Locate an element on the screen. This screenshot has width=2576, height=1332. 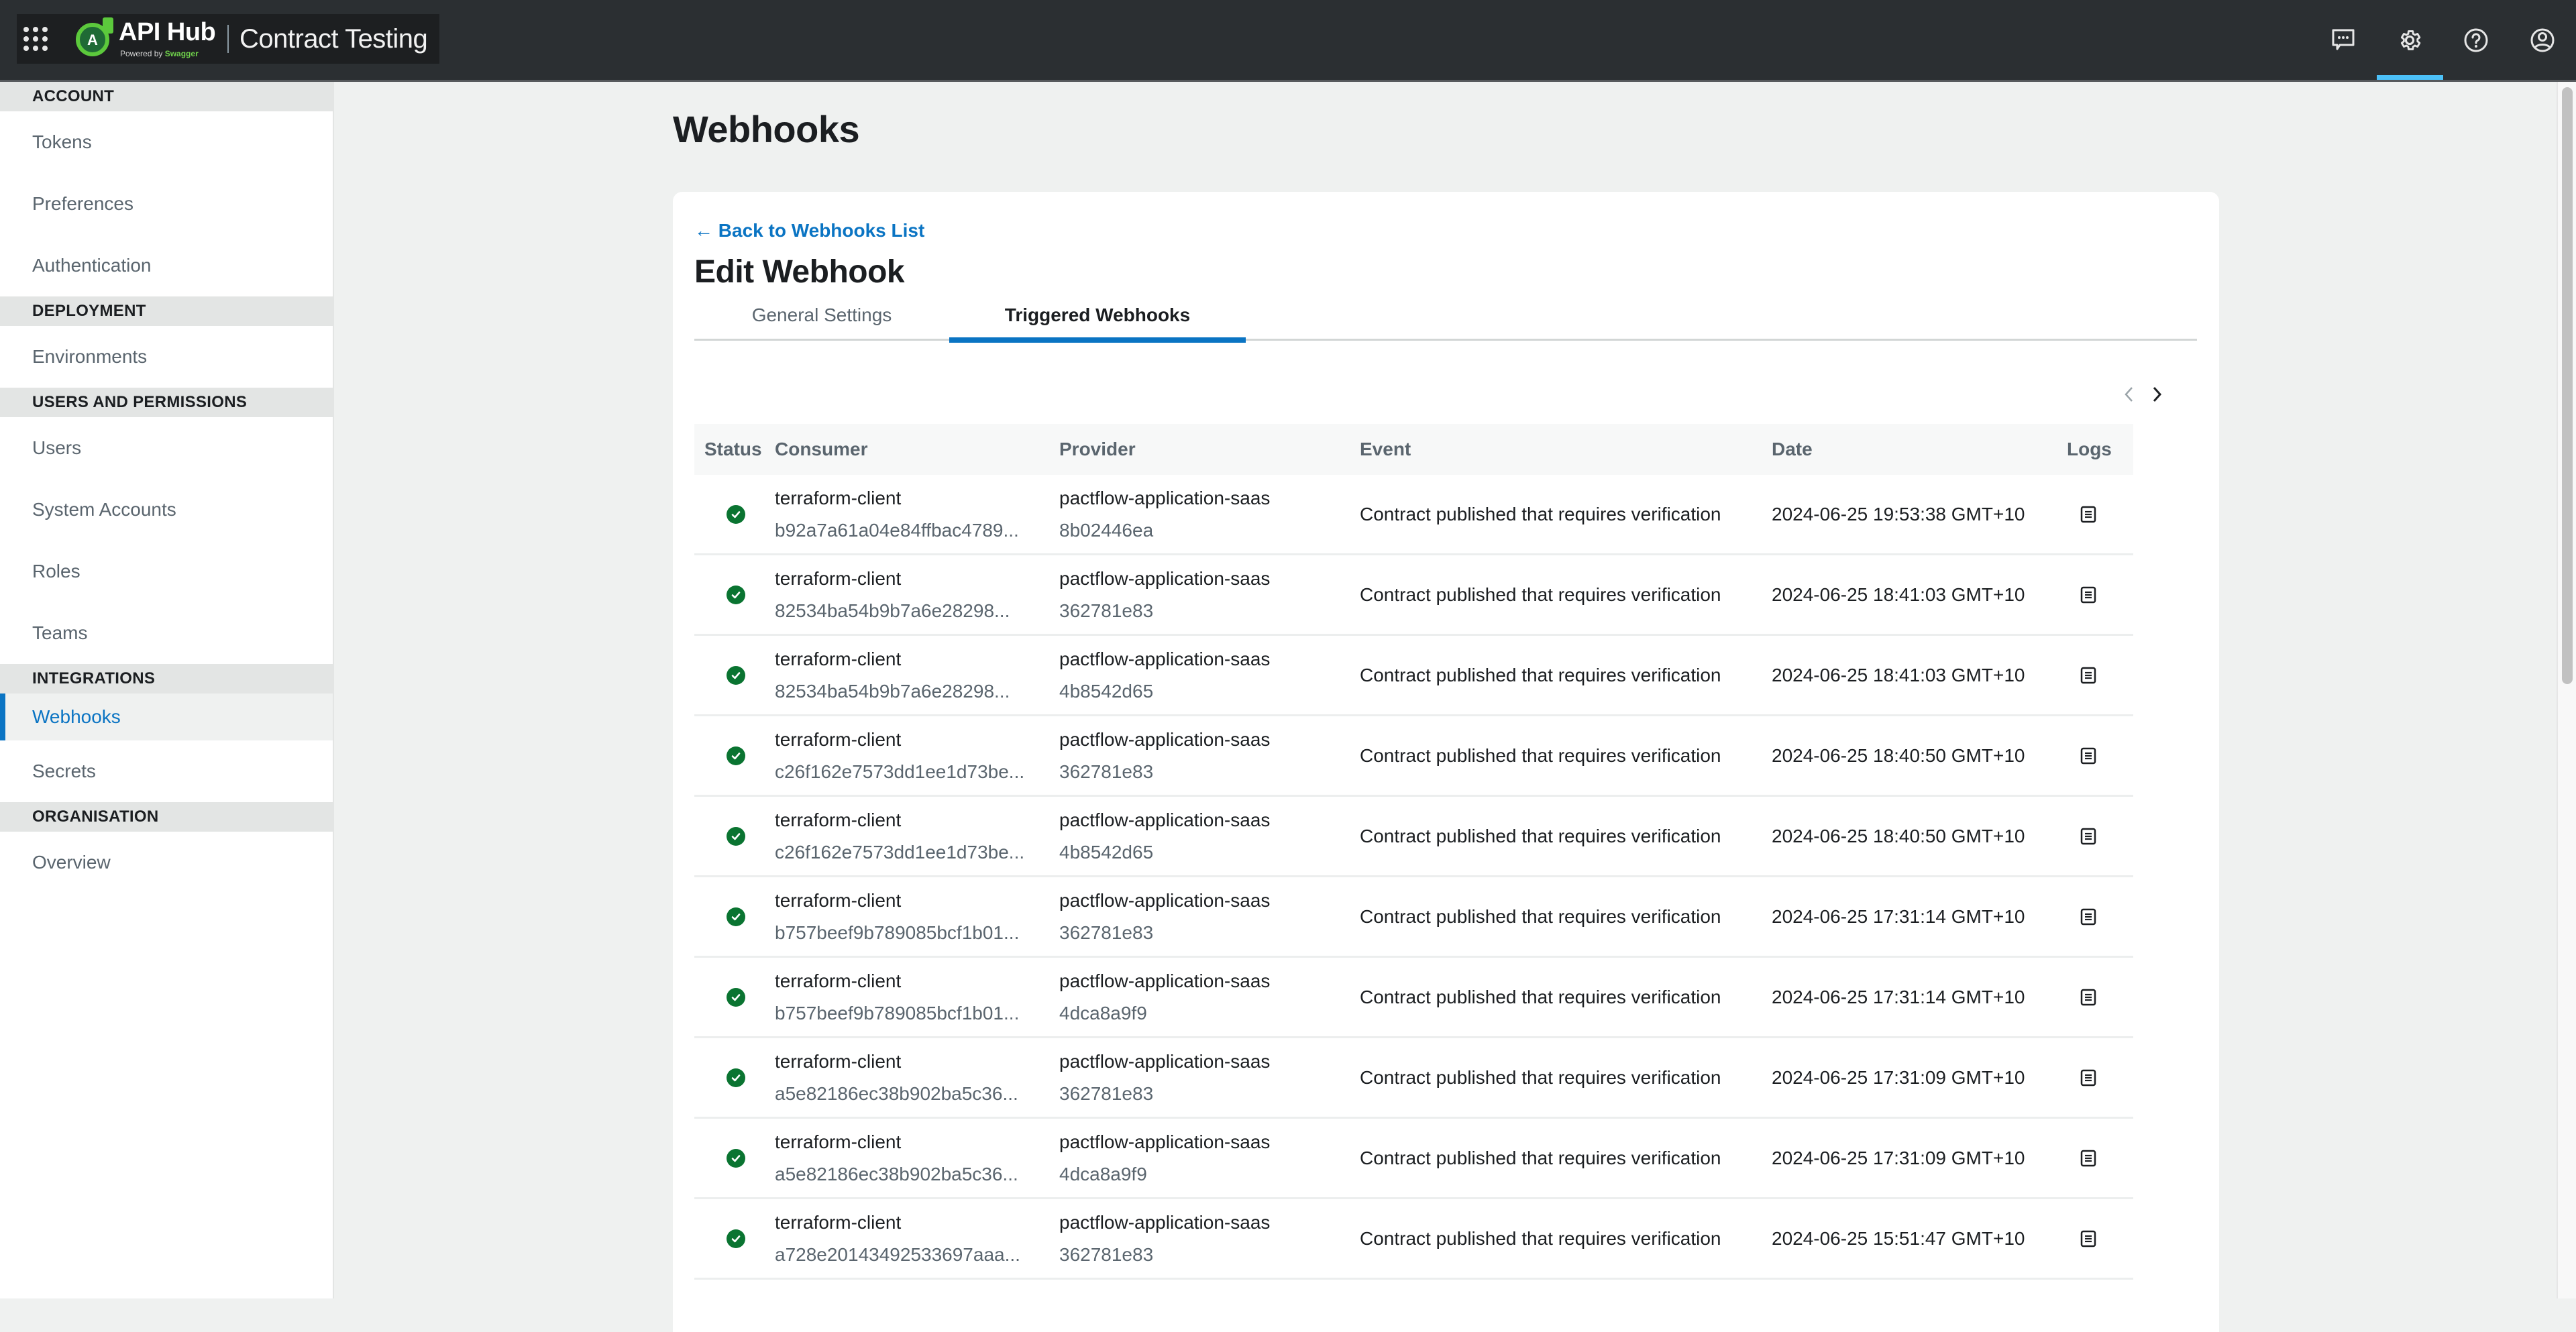
sidebar-section-integrations: INTEGRATIONS is located at coordinates (166, 678).